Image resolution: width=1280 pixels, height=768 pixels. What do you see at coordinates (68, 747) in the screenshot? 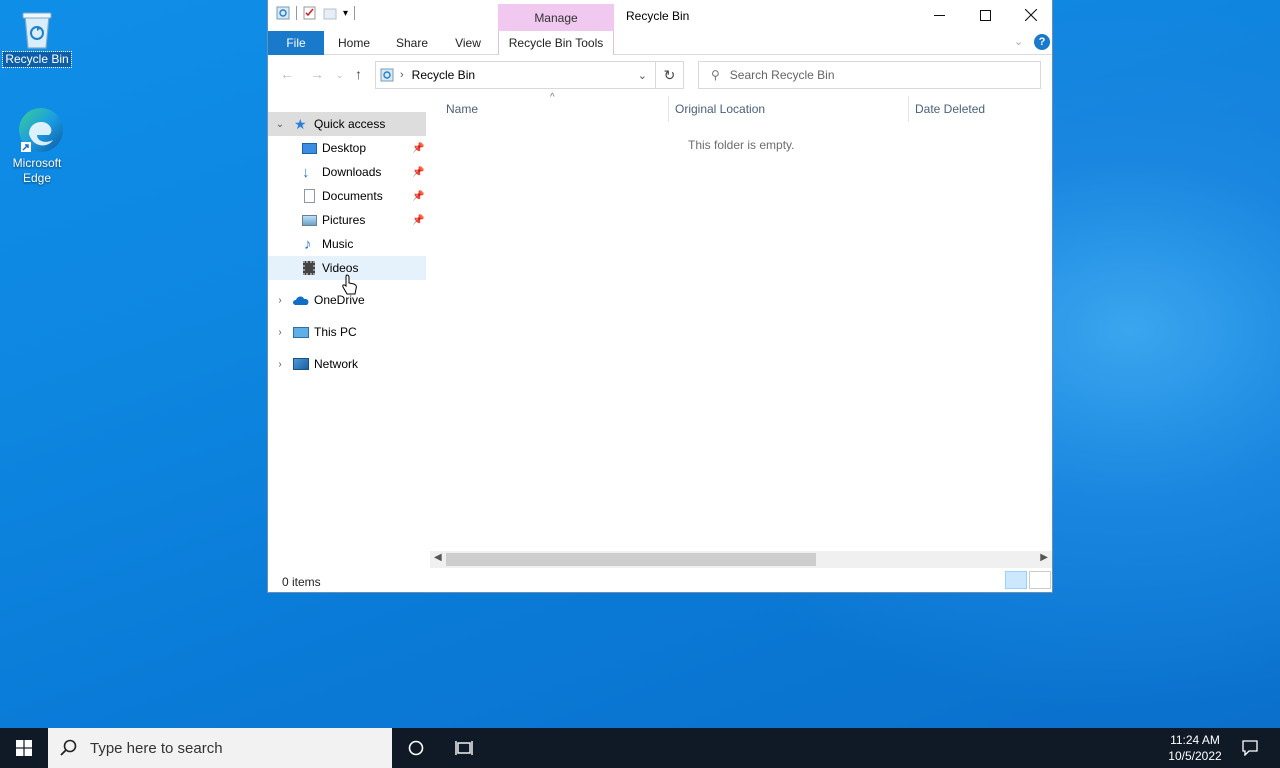
I see `search-icon` at bounding box center [68, 747].